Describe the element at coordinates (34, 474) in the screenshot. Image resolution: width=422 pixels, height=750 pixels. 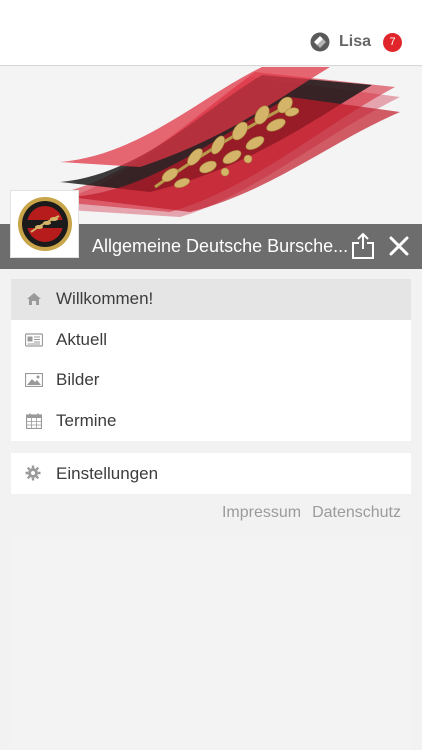
I see `gear-icon` at that location.